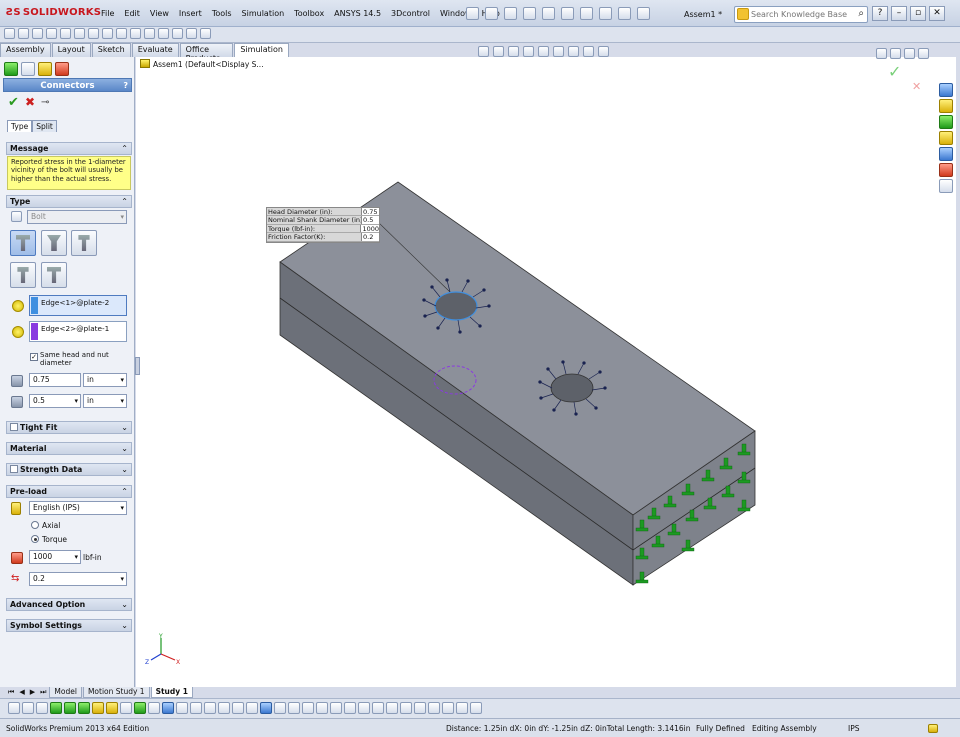  Describe the element at coordinates (190, 13) in the screenshot. I see `menu-insert: Insert` at that location.